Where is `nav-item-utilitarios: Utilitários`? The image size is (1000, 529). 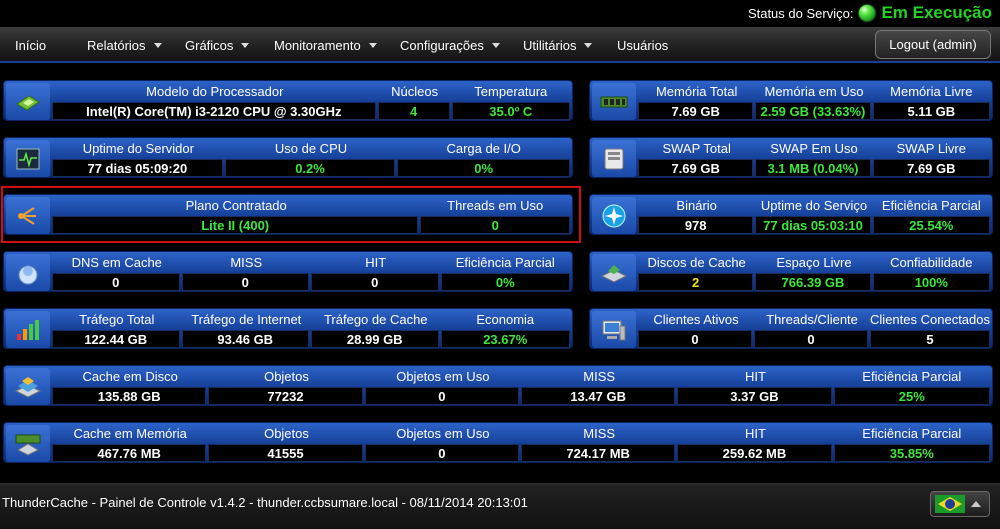
nav-item-utilitarios: Utilitários is located at coordinates (558, 45).